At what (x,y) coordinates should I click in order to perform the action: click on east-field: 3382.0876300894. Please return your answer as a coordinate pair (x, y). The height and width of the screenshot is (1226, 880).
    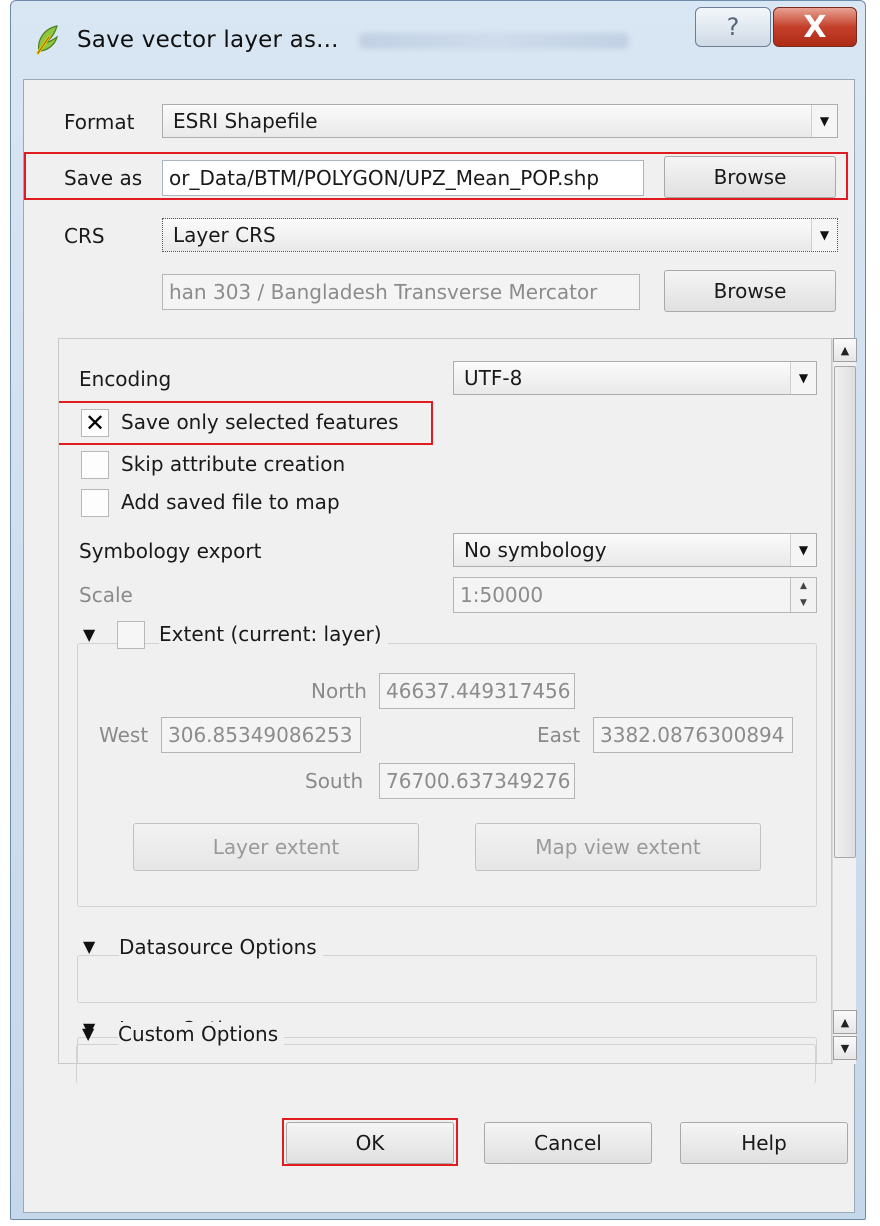
    Looking at the image, I should click on (693, 735).